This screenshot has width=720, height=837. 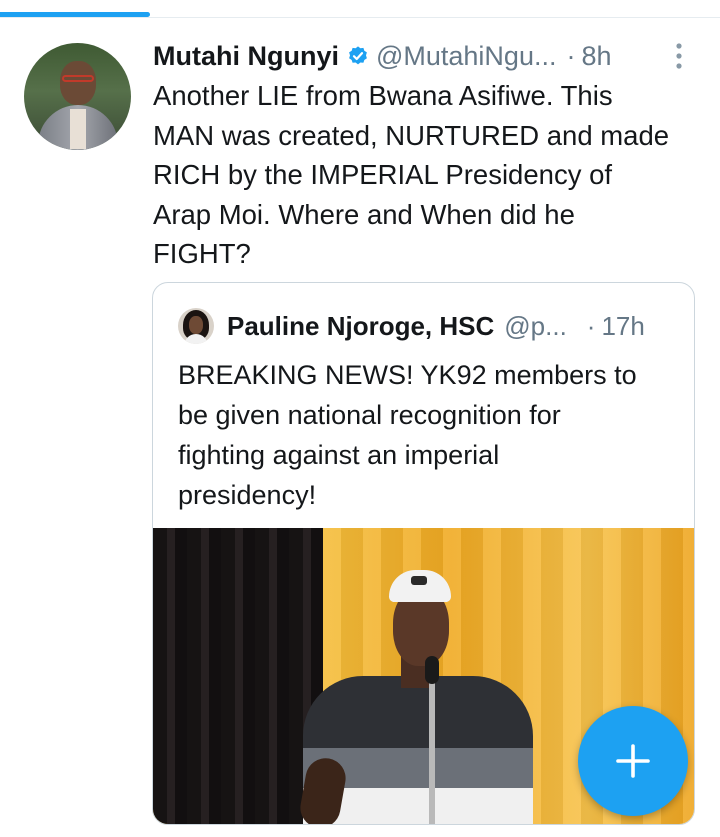 I want to click on verified-badge-icon, so click(x=358, y=55).